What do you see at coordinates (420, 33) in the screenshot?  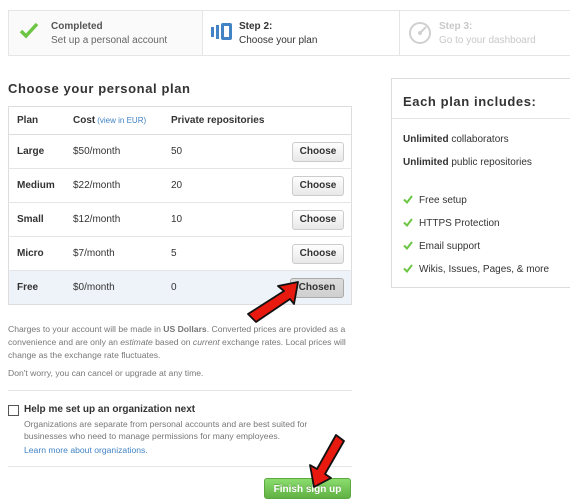 I see `dashboard-icon` at bounding box center [420, 33].